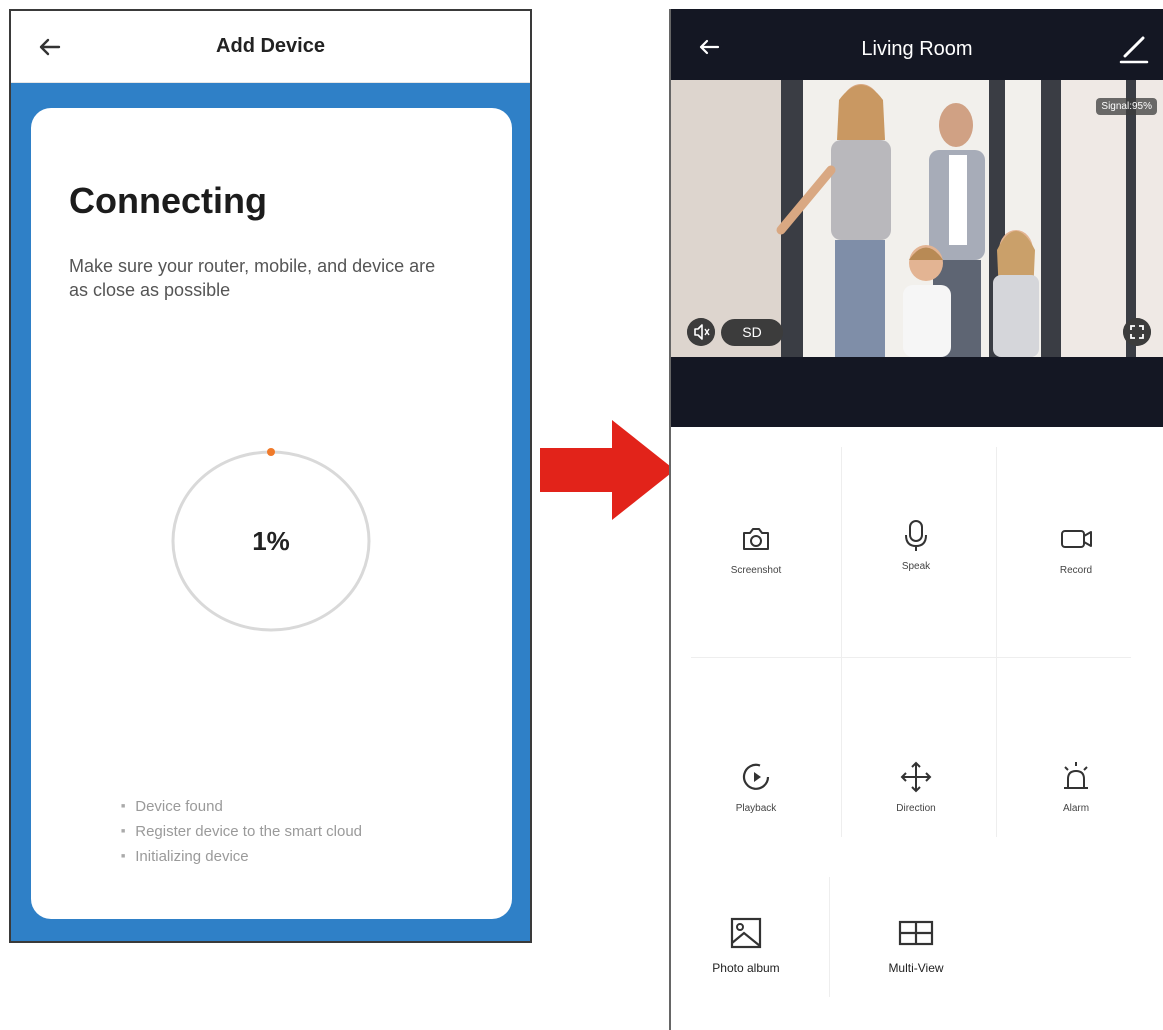  What do you see at coordinates (746, 933) in the screenshot?
I see `image-icon` at bounding box center [746, 933].